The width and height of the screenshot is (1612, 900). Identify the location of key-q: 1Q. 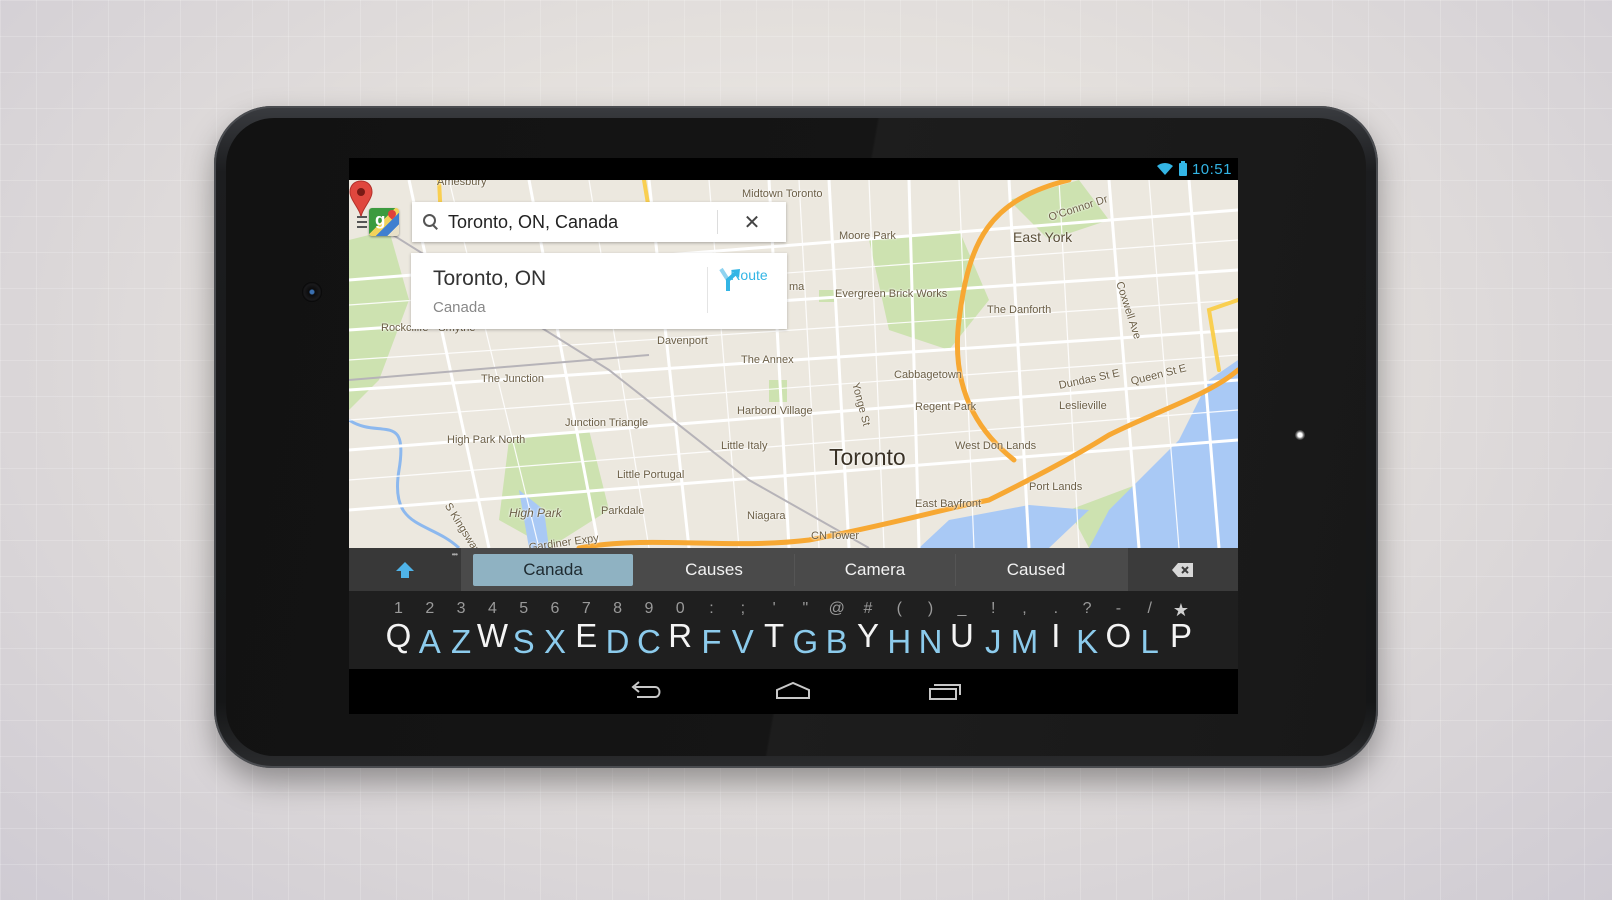
(398, 630).